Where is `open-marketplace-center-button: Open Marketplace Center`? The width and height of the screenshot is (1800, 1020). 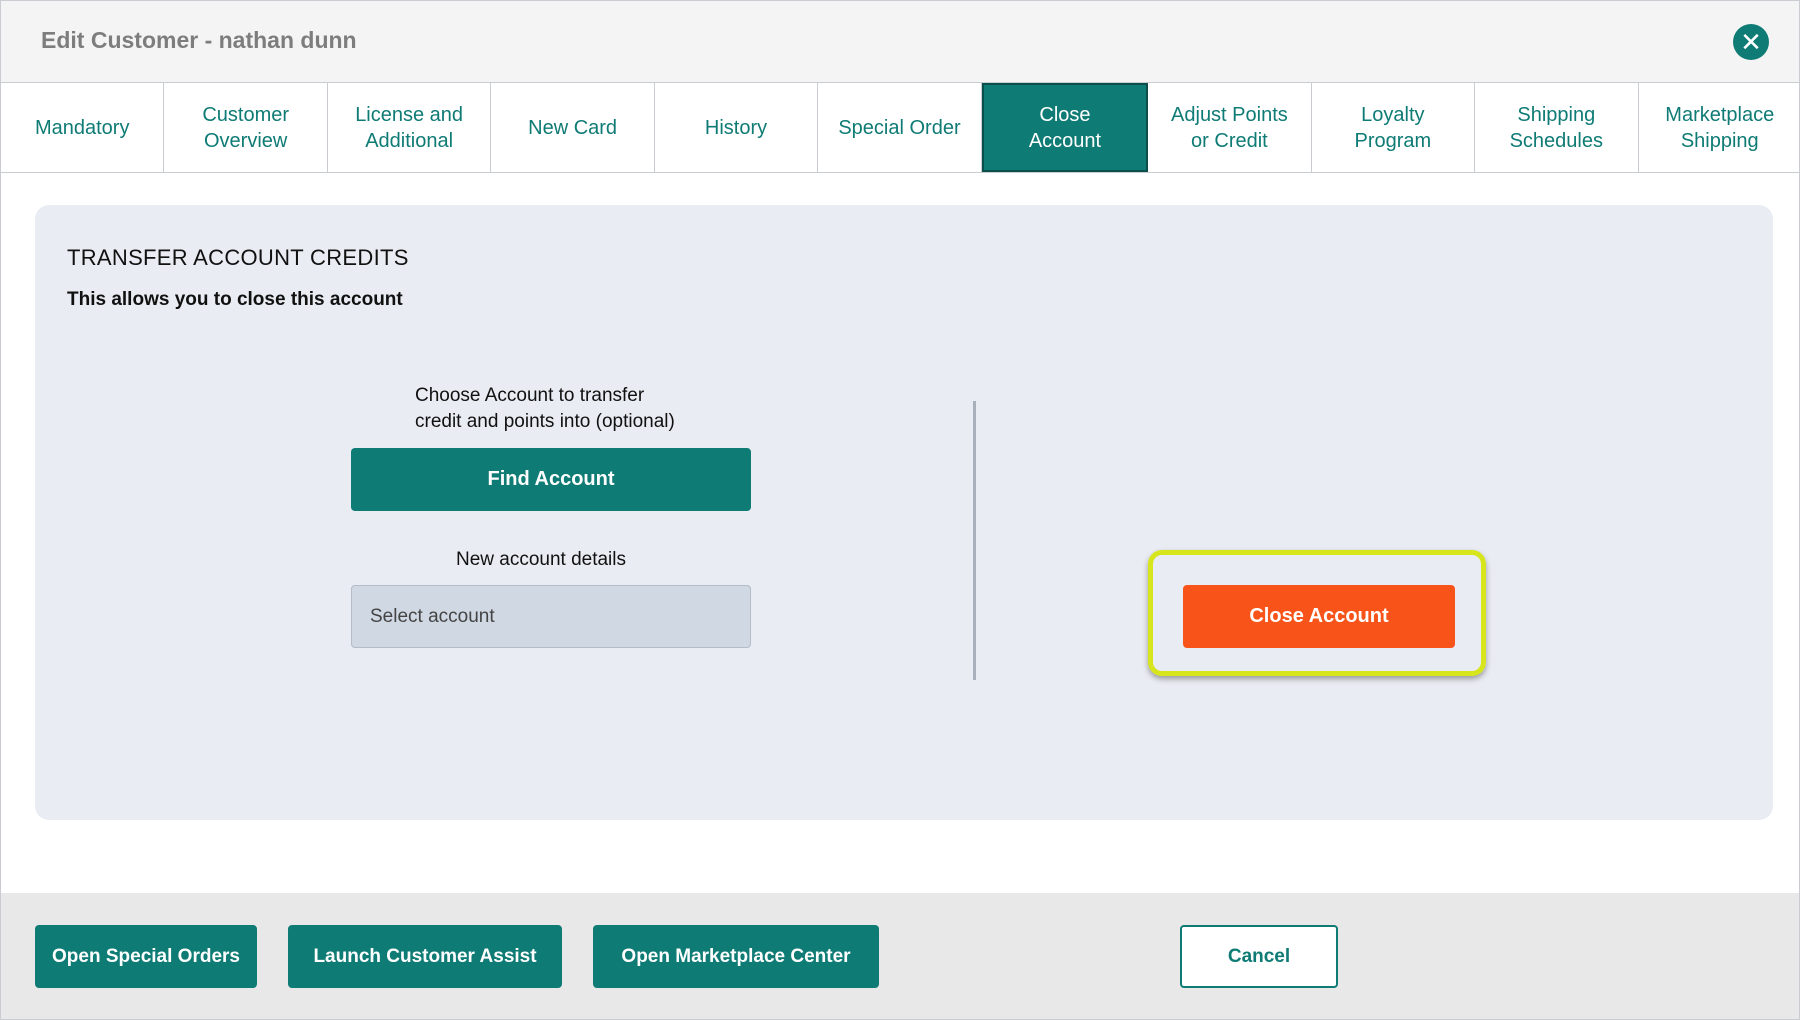 open-marketplace-center-button: Open Marketplace Center is located at coordinates (736, 956).